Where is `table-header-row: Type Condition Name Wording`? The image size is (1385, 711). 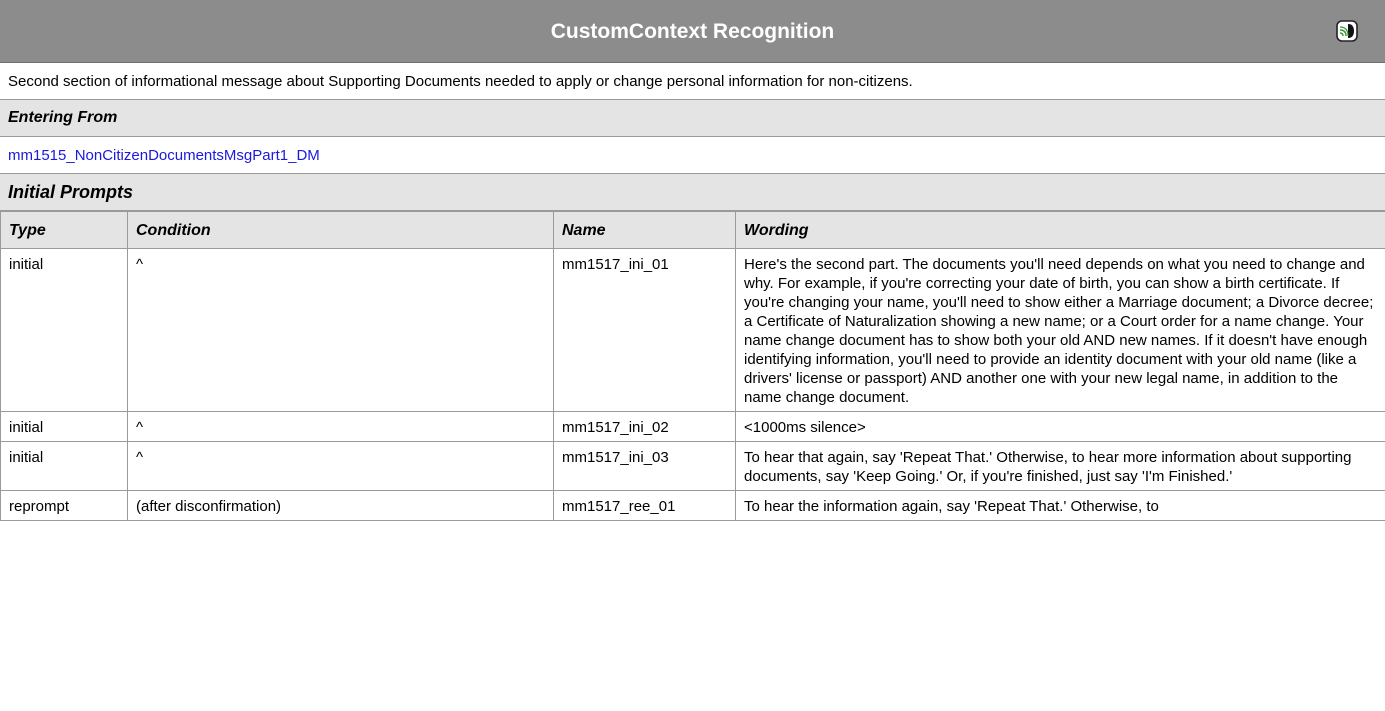
table-header-row: Type Condition Name Wording is located at coordinates (692, 230).